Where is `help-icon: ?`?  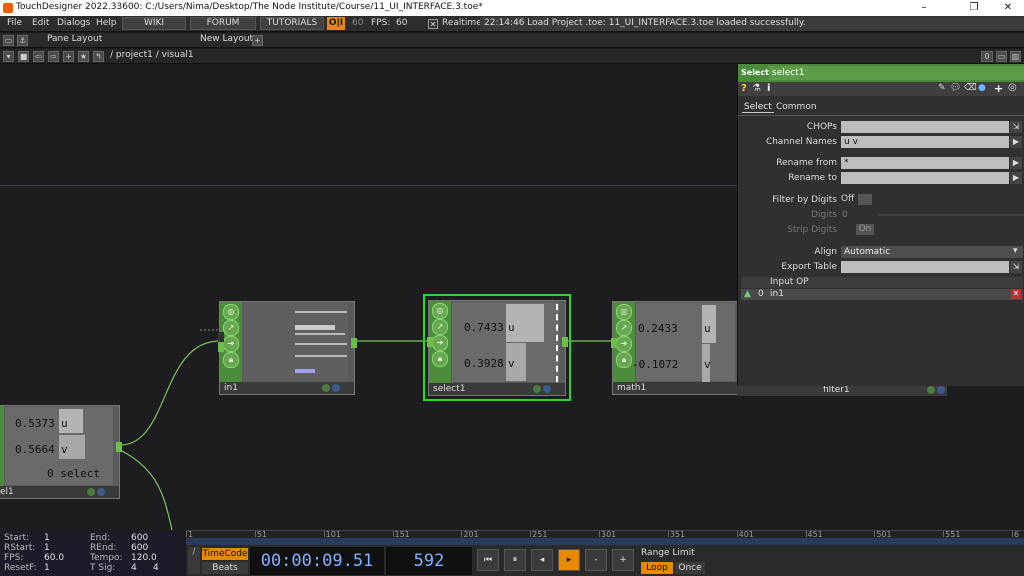 help-icon: ? is located at coordinates (744, 88).